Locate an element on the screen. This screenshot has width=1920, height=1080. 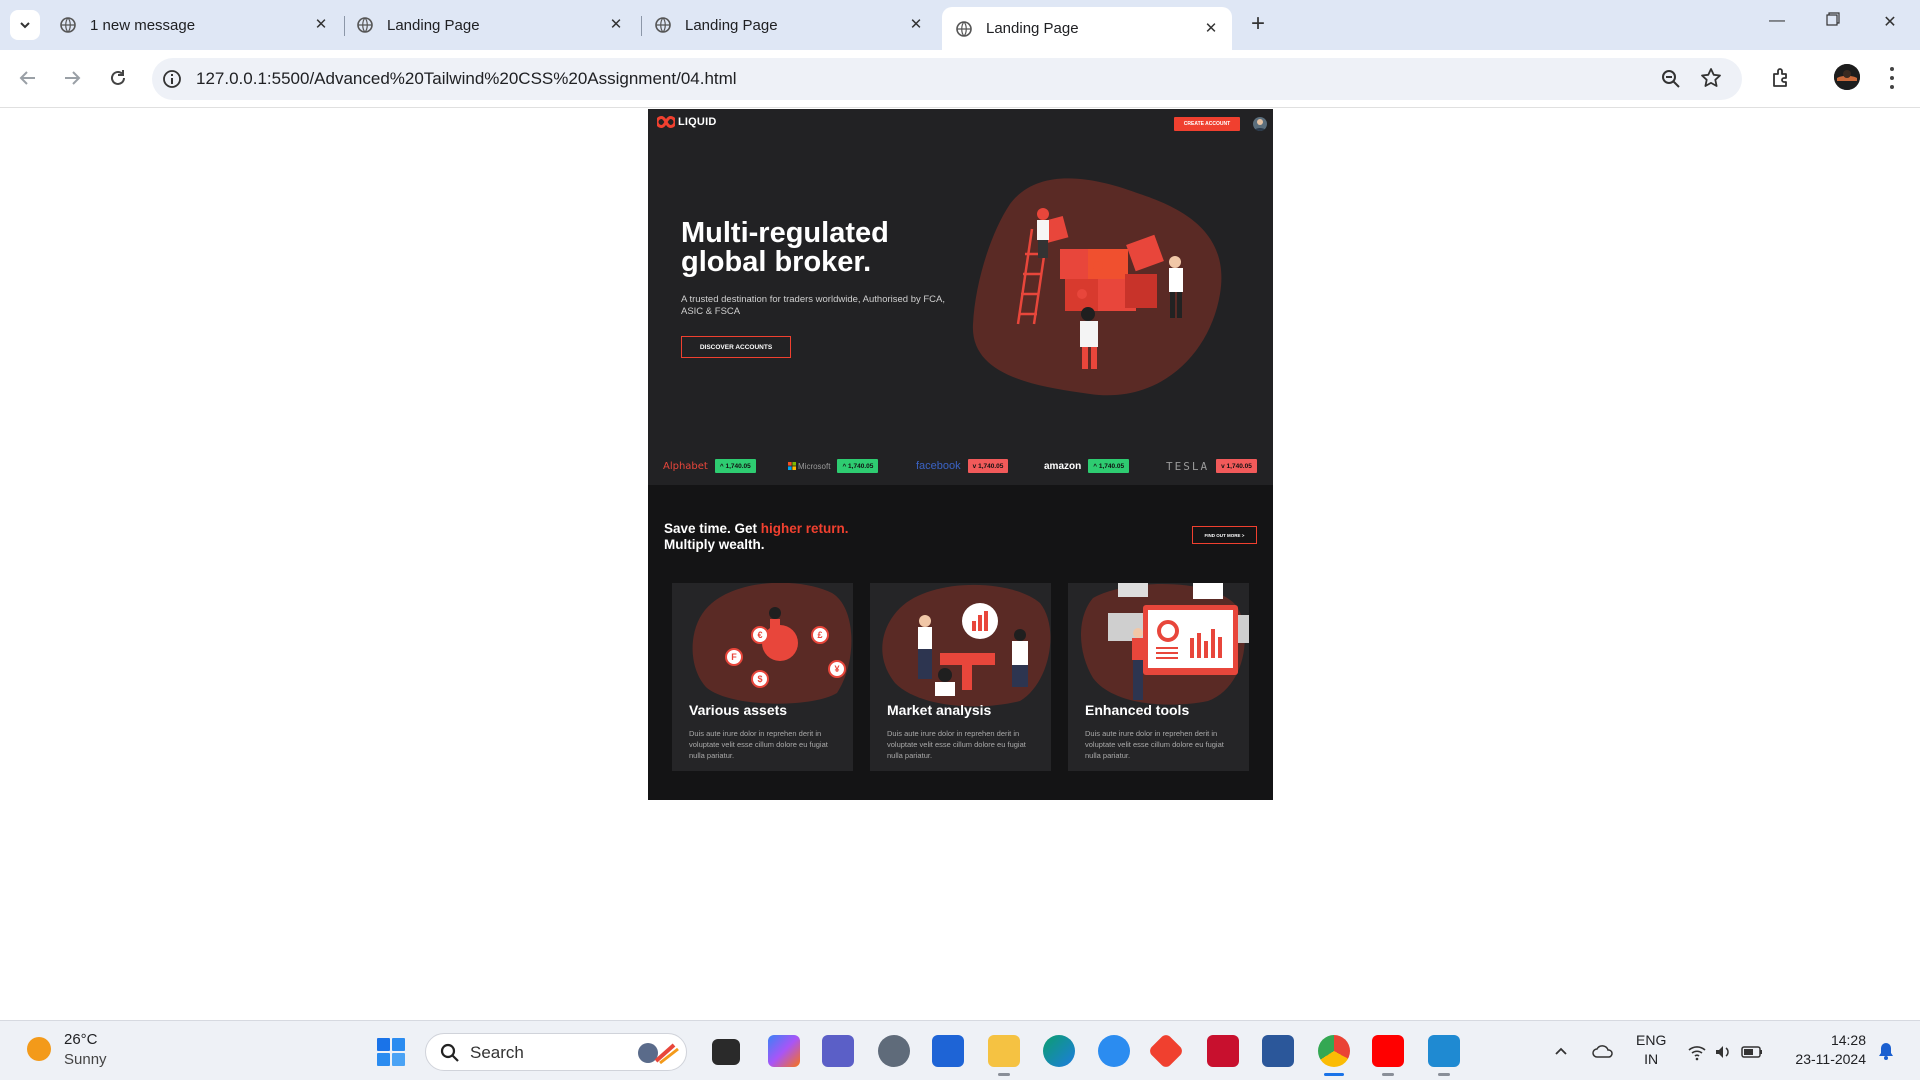
find-out-more-button: FIND OUT MORE > is located at coordinates (1224, 535).